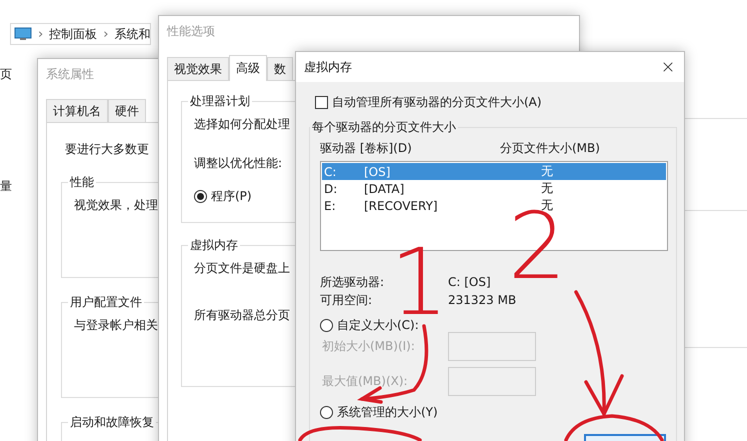 The height and width of the screenshot is (441, 747). What do you see at coordinates (483, 300) in the screenshot?
I see `info-value: 231323 MB` at bounding box center [483, 300].